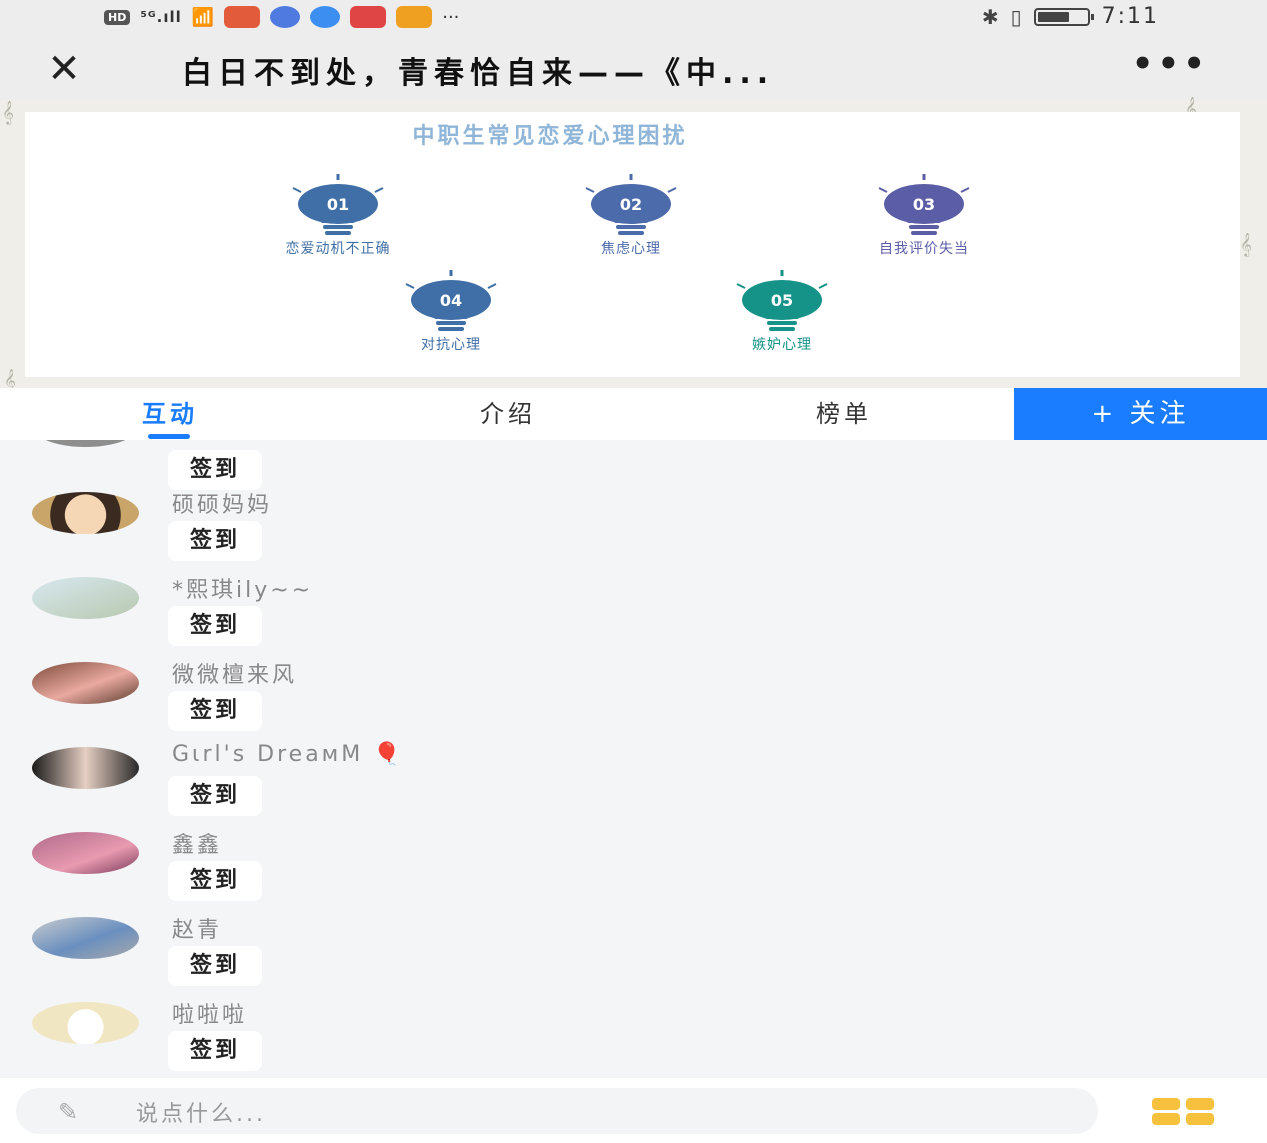 The height and width of the screenshot is (1143, 1267). Describe the element at coordinates (325, 17) in the screenshot. I see `browser-app-icon` at that location.